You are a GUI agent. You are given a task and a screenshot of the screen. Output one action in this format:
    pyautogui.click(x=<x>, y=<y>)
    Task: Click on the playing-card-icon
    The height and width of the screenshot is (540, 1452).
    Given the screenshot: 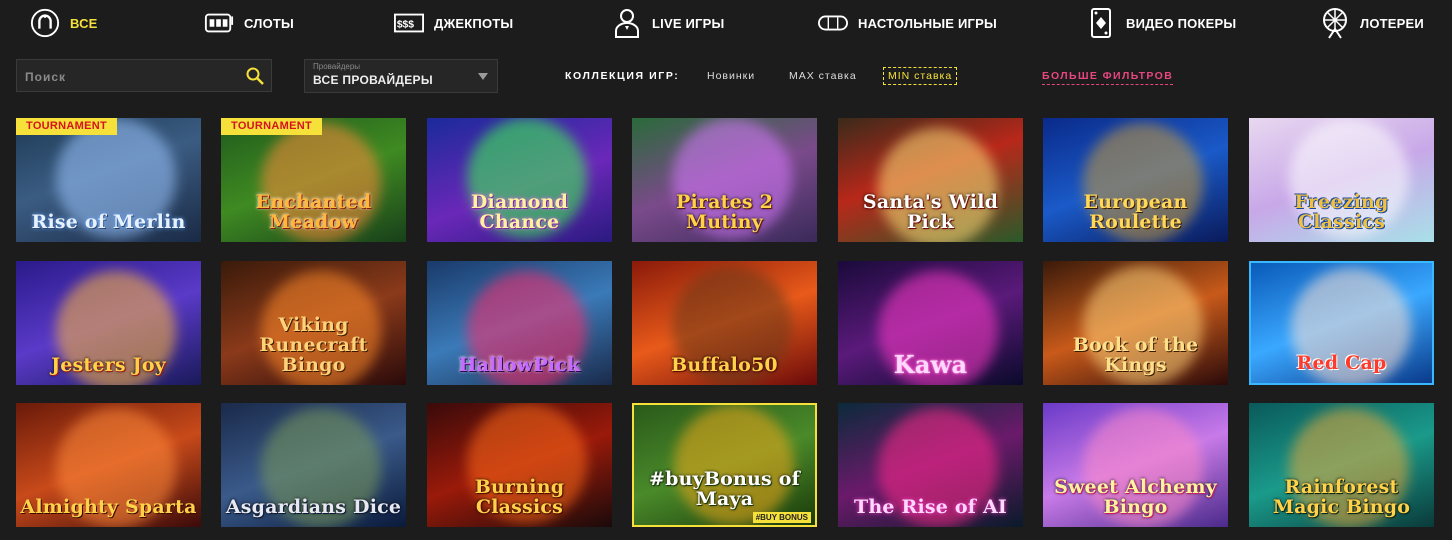 What is the action you would take?
    pyautogui.click(x=1101, y=23)
    